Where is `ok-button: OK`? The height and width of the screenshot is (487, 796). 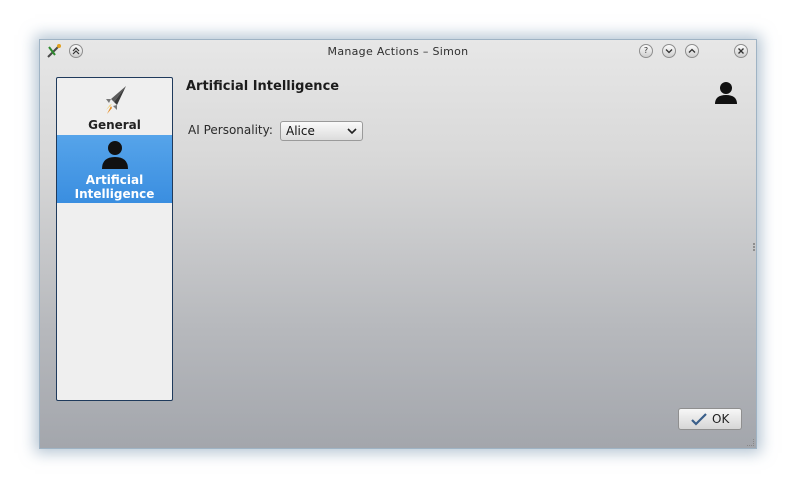 ok-button: OK is located at coordinates (710, 419).